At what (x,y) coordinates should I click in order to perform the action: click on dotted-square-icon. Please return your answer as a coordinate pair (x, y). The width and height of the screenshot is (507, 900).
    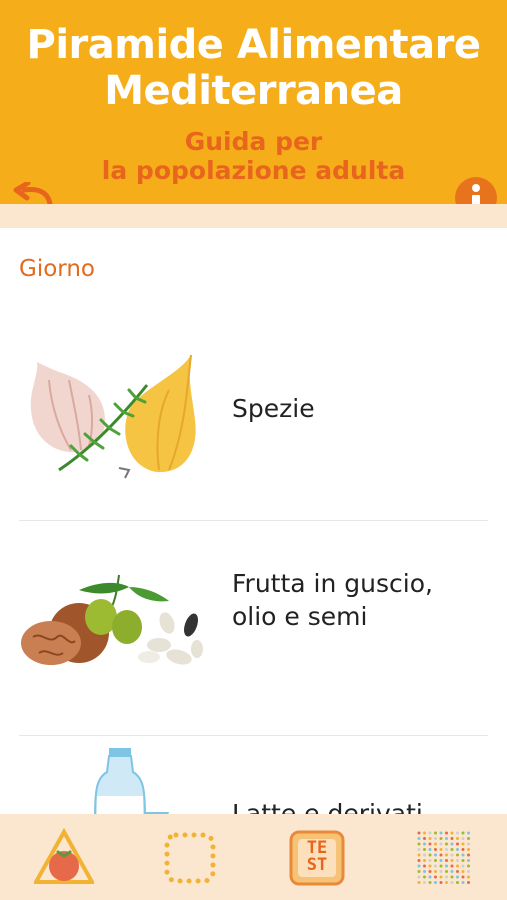
    Looking at the image, I should click on (190, 858).